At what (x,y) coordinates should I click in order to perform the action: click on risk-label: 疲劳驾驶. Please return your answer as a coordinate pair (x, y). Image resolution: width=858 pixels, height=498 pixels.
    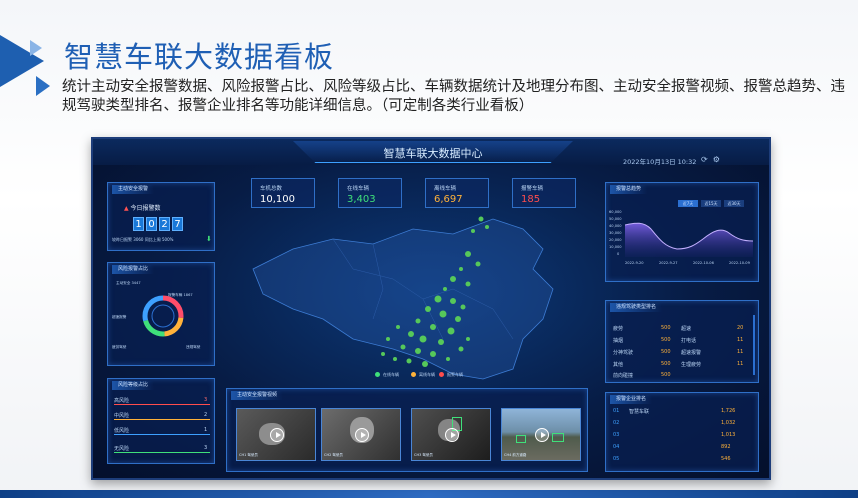
    Looking at the image, I should click on (119, 347).